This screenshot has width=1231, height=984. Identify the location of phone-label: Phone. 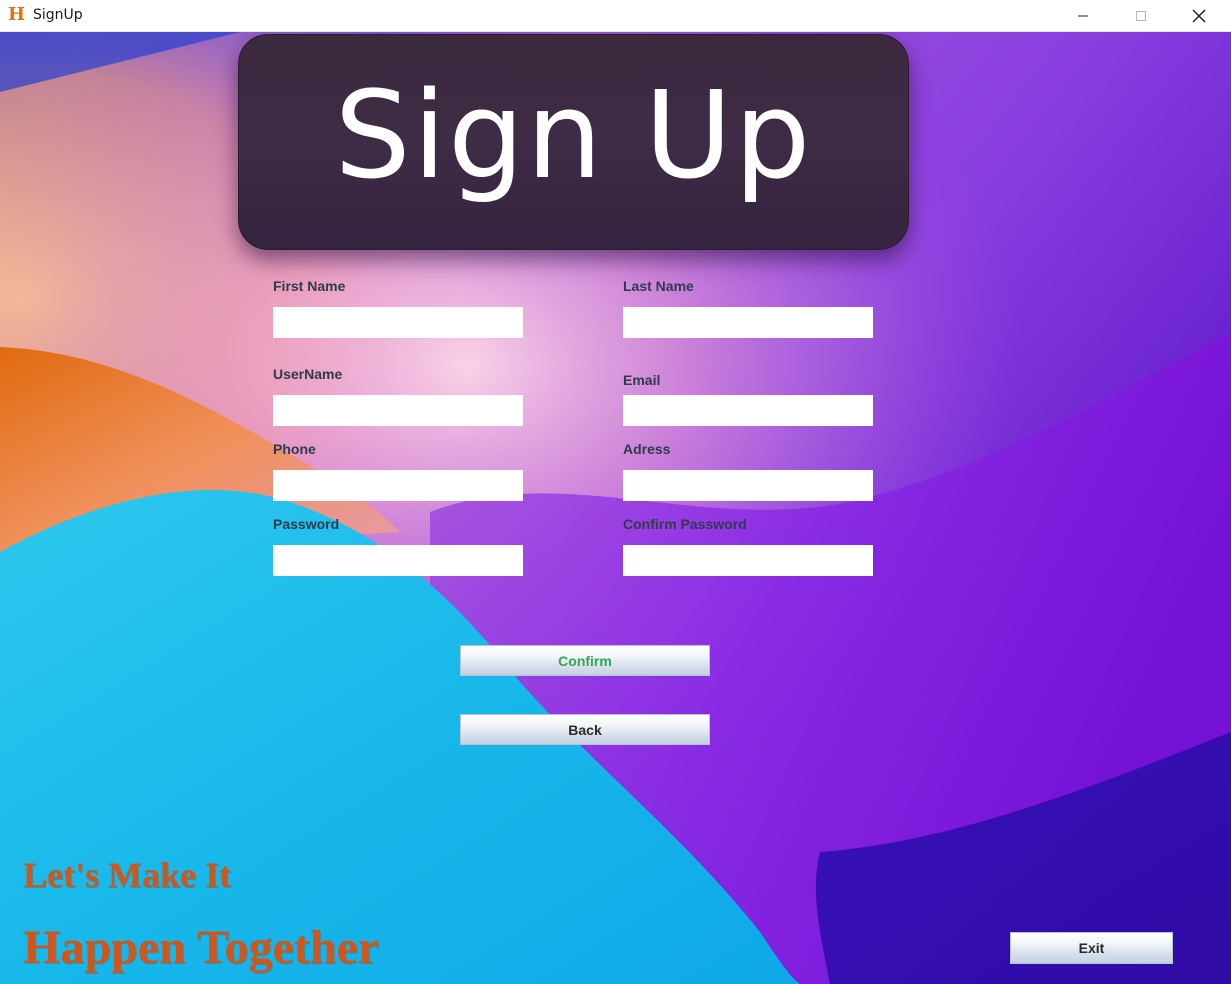
(294, 449).